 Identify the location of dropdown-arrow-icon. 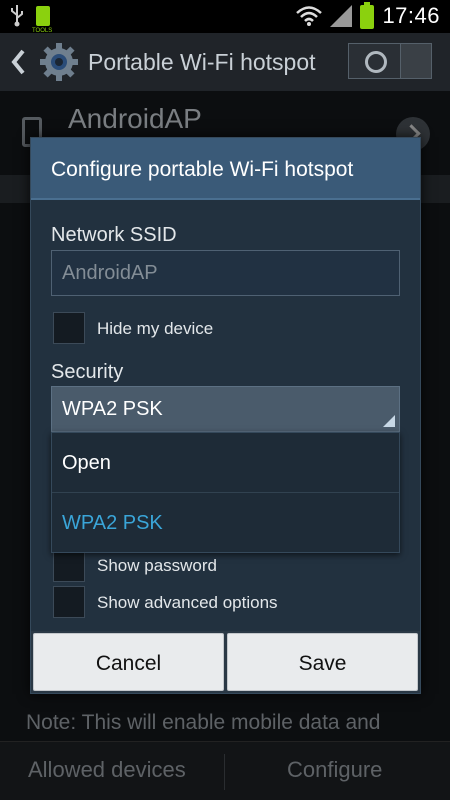
(389, 421).